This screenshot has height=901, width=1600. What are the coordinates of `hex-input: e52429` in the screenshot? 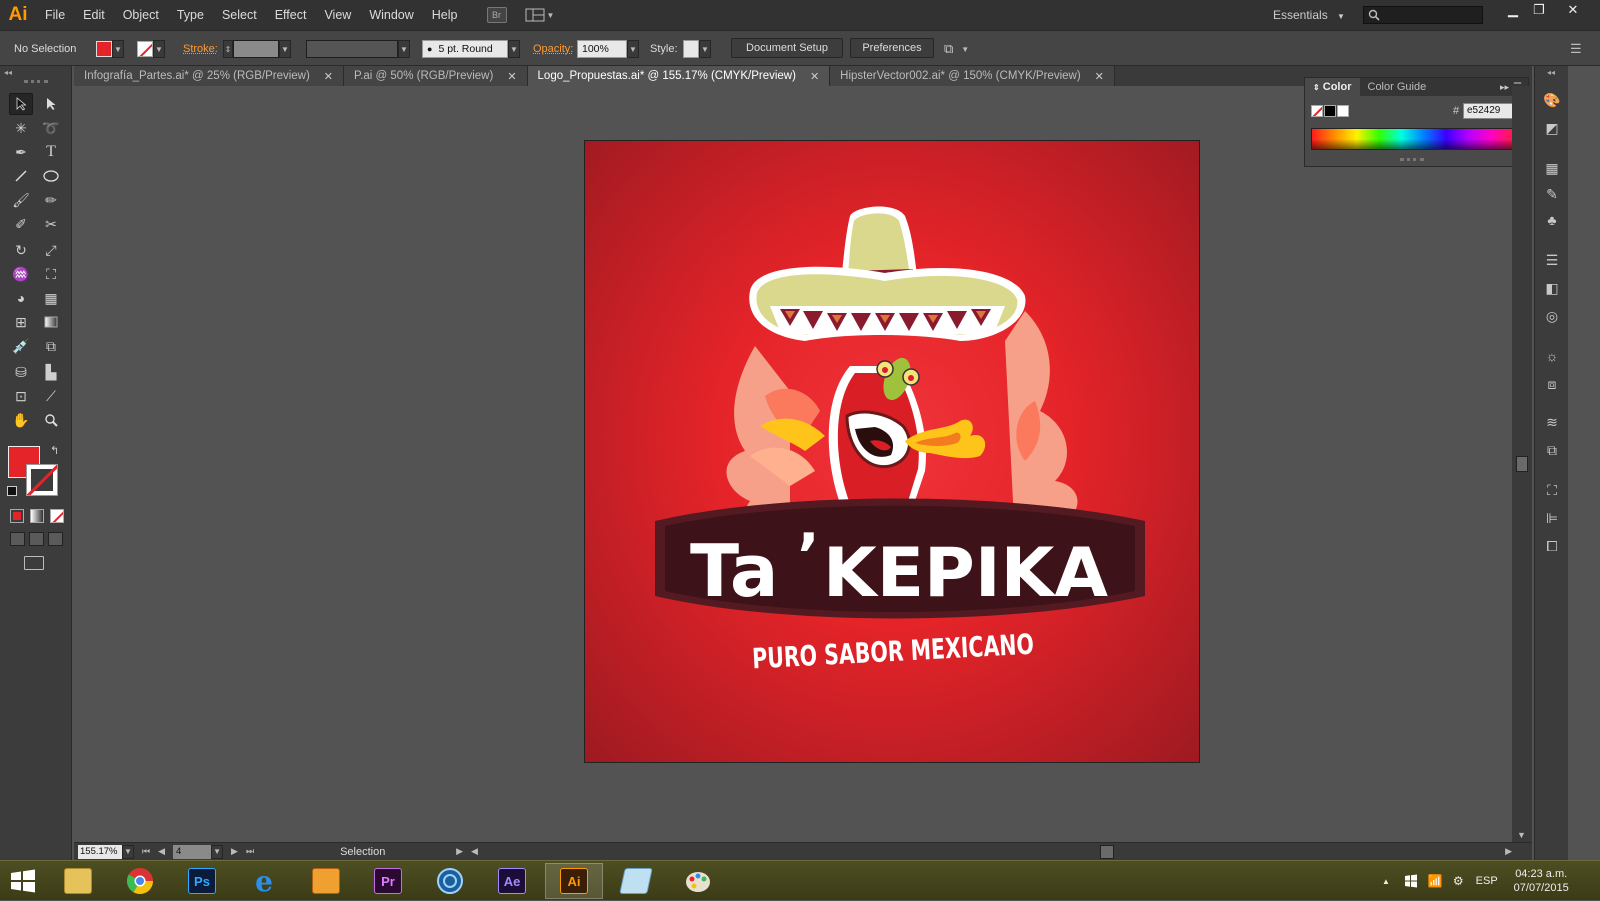 It's located at (1488, 111).